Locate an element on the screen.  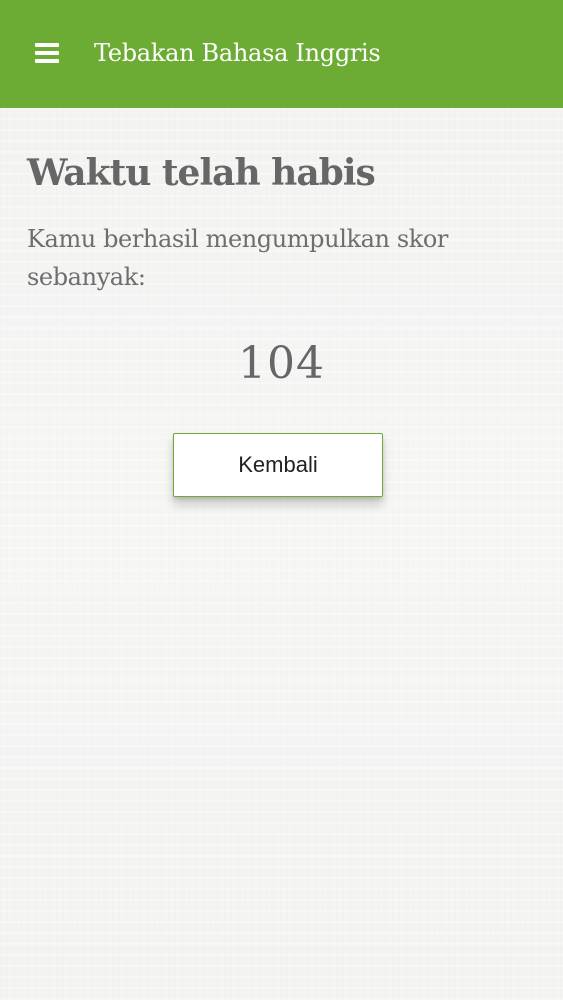
back-button: Kembali is located at coordinates (278, 465).